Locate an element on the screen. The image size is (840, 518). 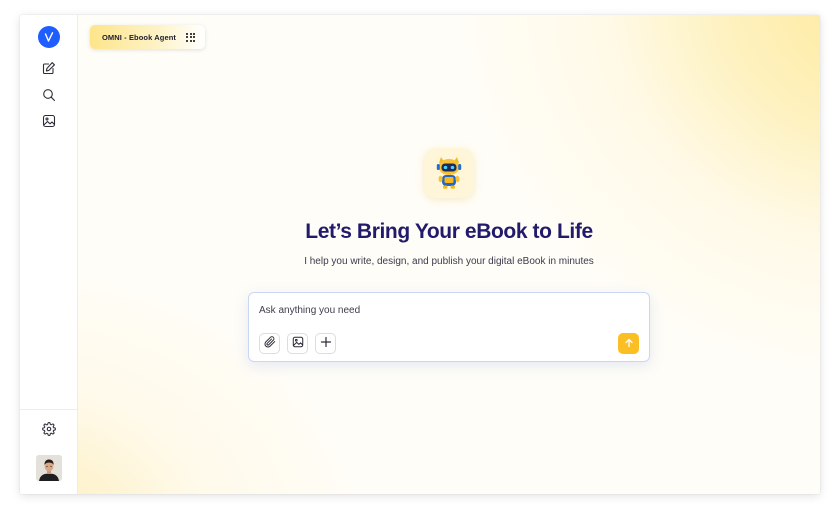
sidebar is located at coordinates (49, 254).